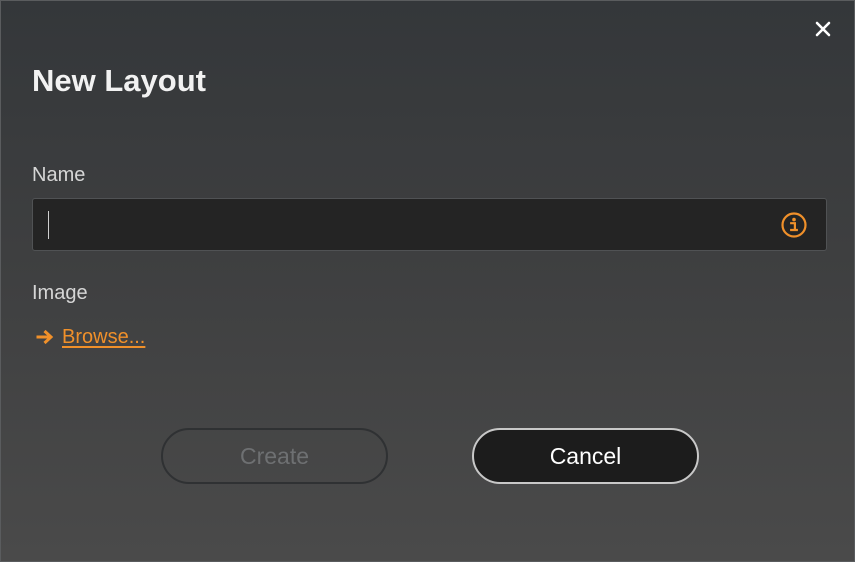 This screenshot has width=855, height=562. Describe the element at coordinates (59, 175) in the screenshot. I see `name-label: Name` at that location.